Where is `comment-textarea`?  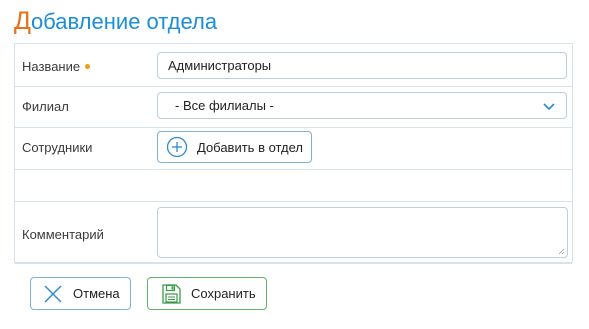 comment-textarea is located at coordinates (362, 232).